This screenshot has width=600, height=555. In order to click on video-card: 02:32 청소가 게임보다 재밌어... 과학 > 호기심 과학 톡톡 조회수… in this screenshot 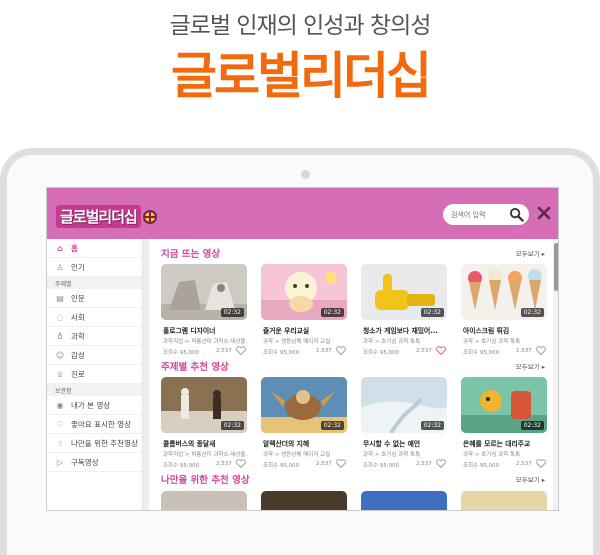, I will do `click(404, 316)`.